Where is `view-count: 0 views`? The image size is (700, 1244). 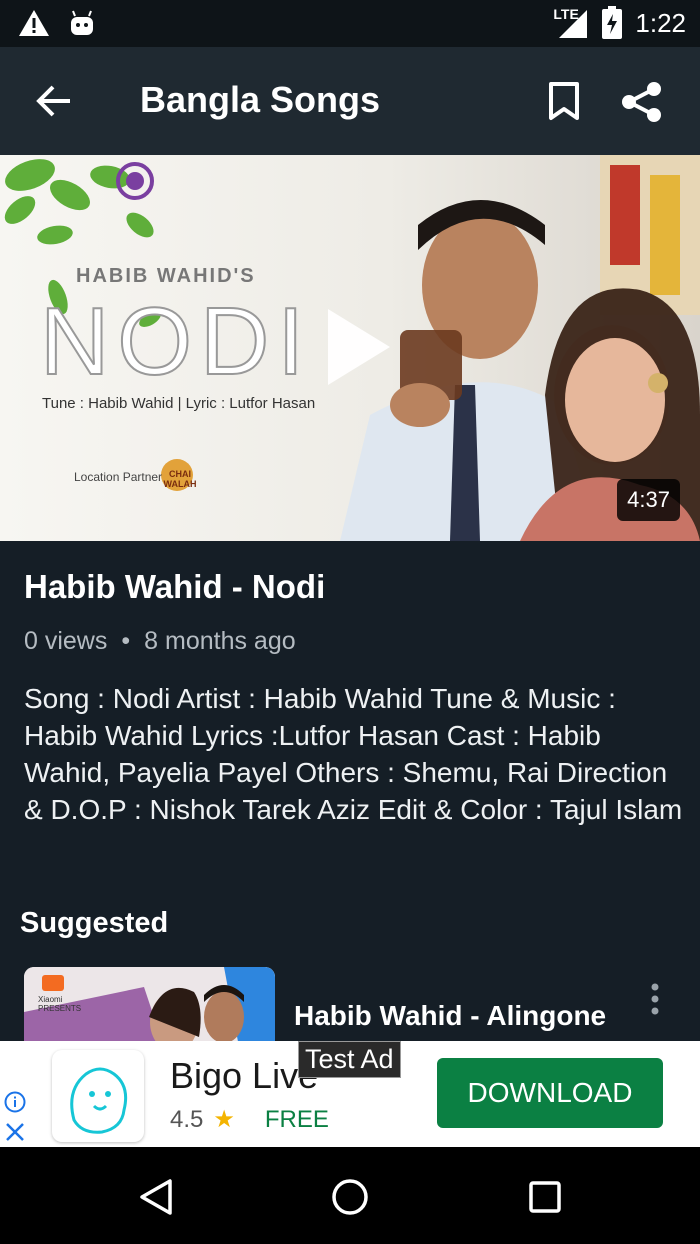
view-count: 0 views is located at coordinates (66, 641).